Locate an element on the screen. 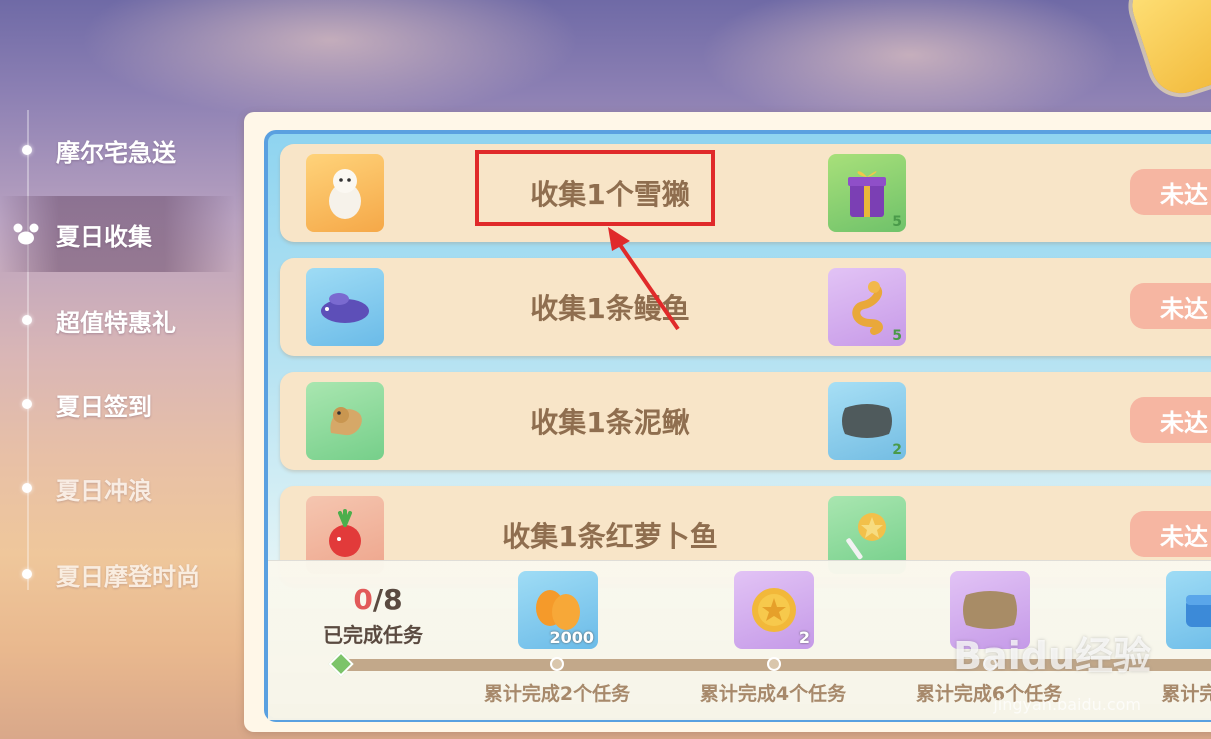 This screenshot has height=739, width=1211. sidebar-item-label: 夏日冲浪 is located at coordinates (104, 490).